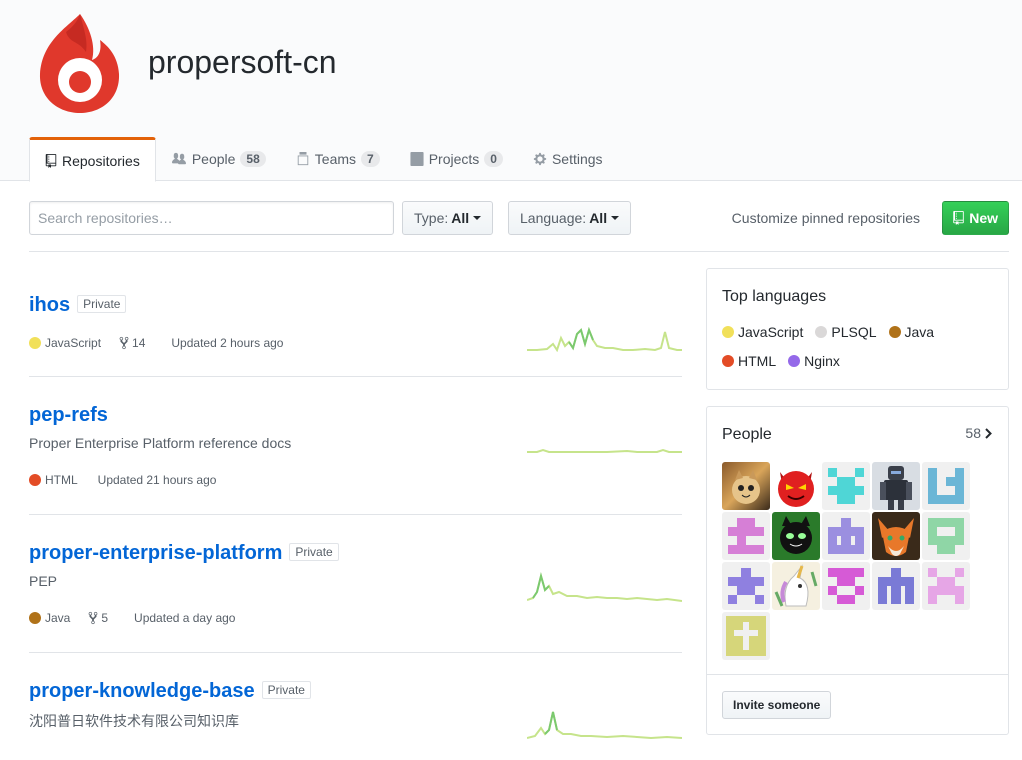 This screenshot has width=1022, height=760. I want to click on language-list: JavaScript PLSQL Java HTML Nginx, so click(857, 346).